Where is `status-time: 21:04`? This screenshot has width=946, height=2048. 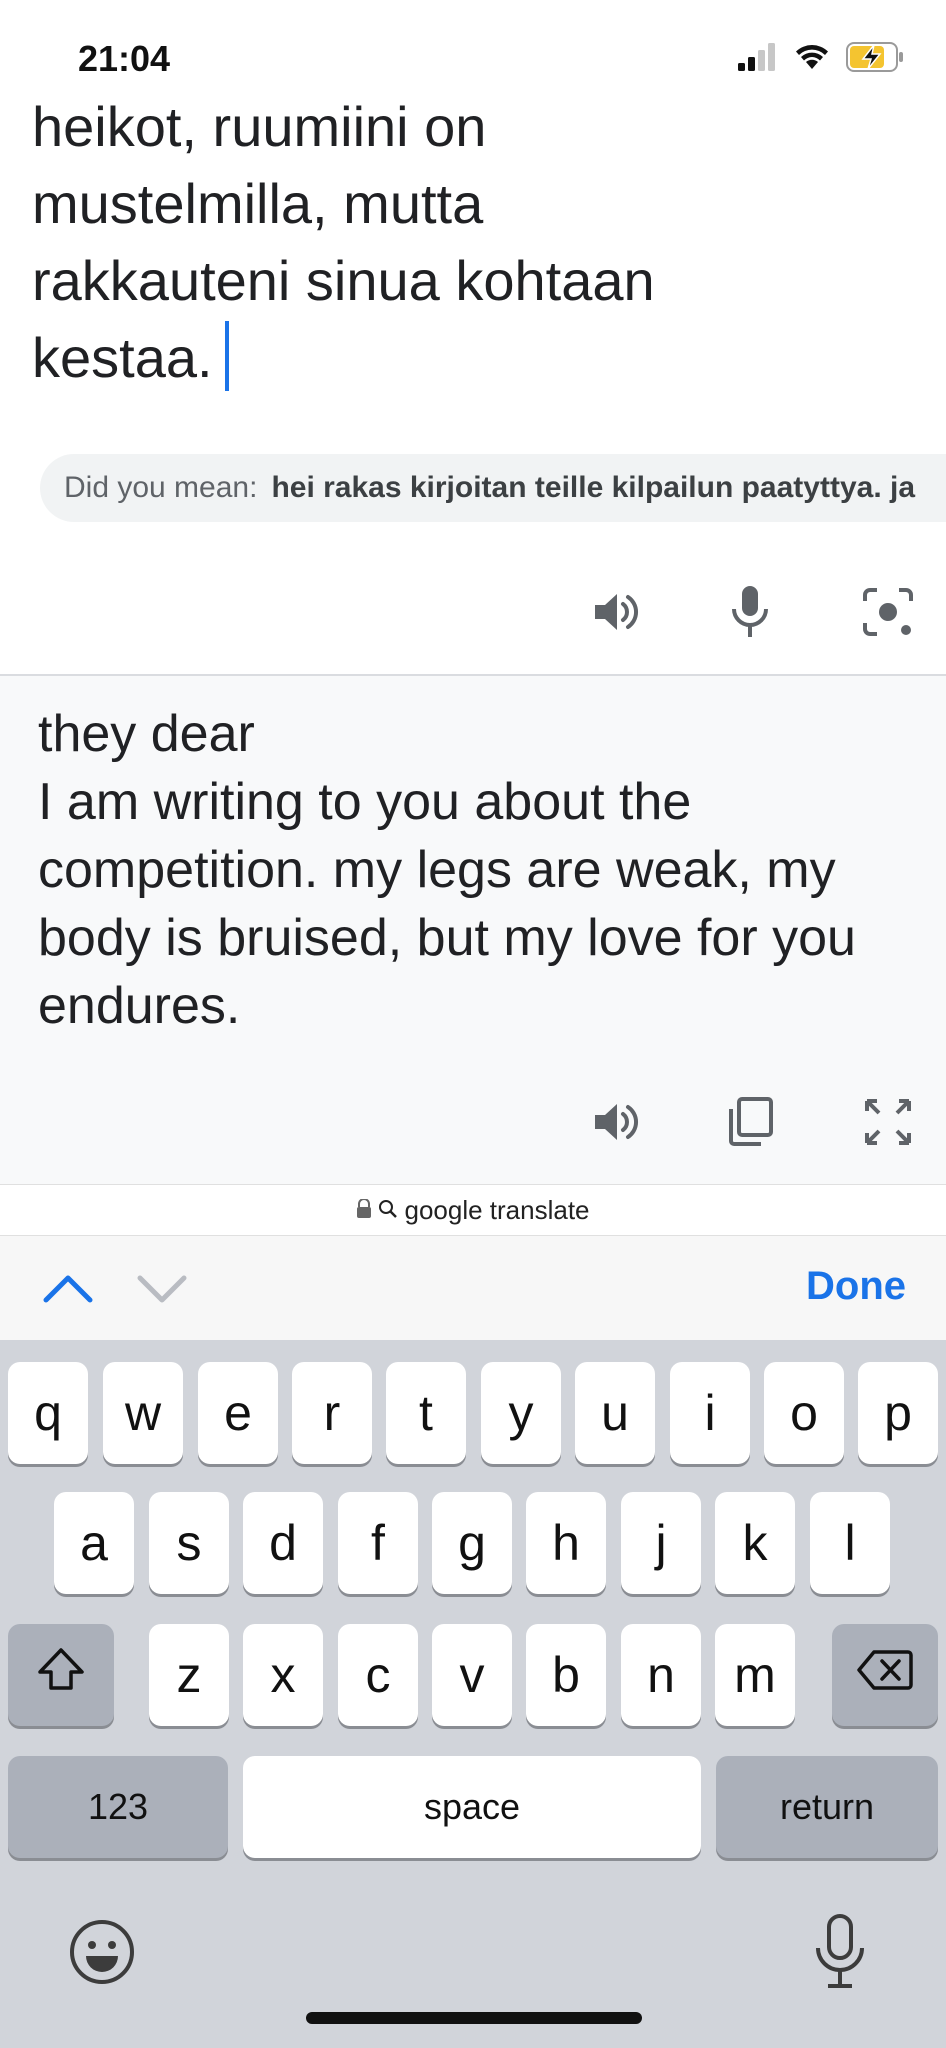
status-time: 21:04 is located at coordinates (124, 58).